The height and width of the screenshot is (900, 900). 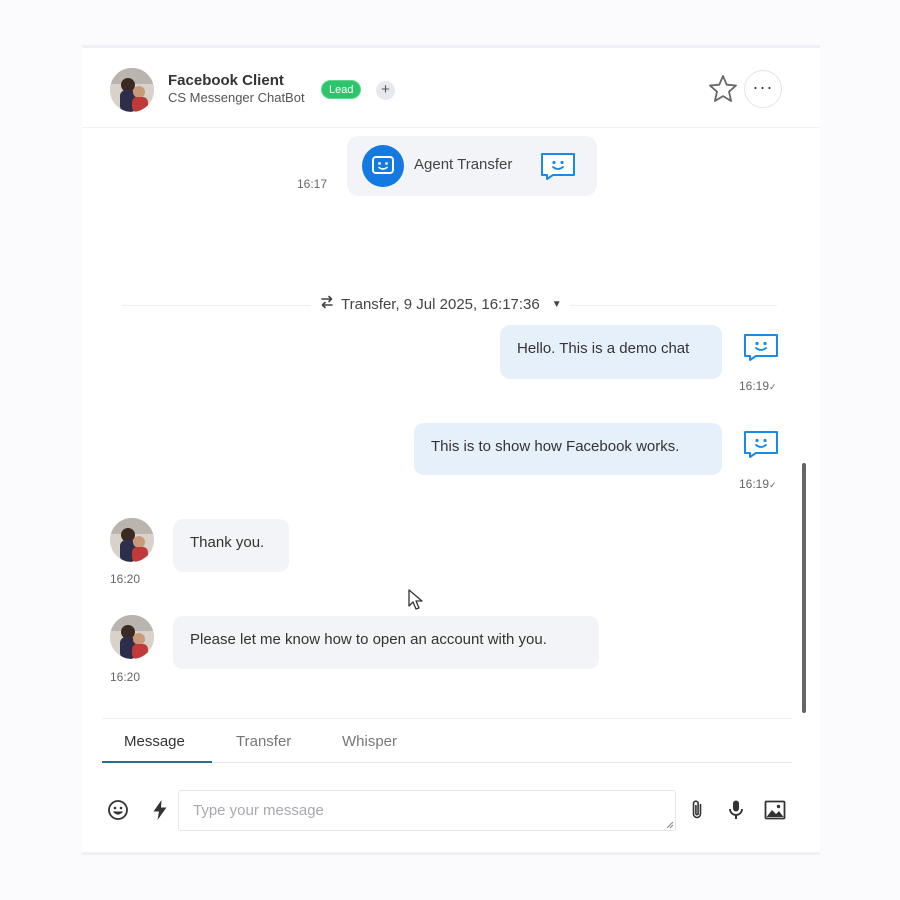 I want to click on image-icon, so click(x=775, y=810).